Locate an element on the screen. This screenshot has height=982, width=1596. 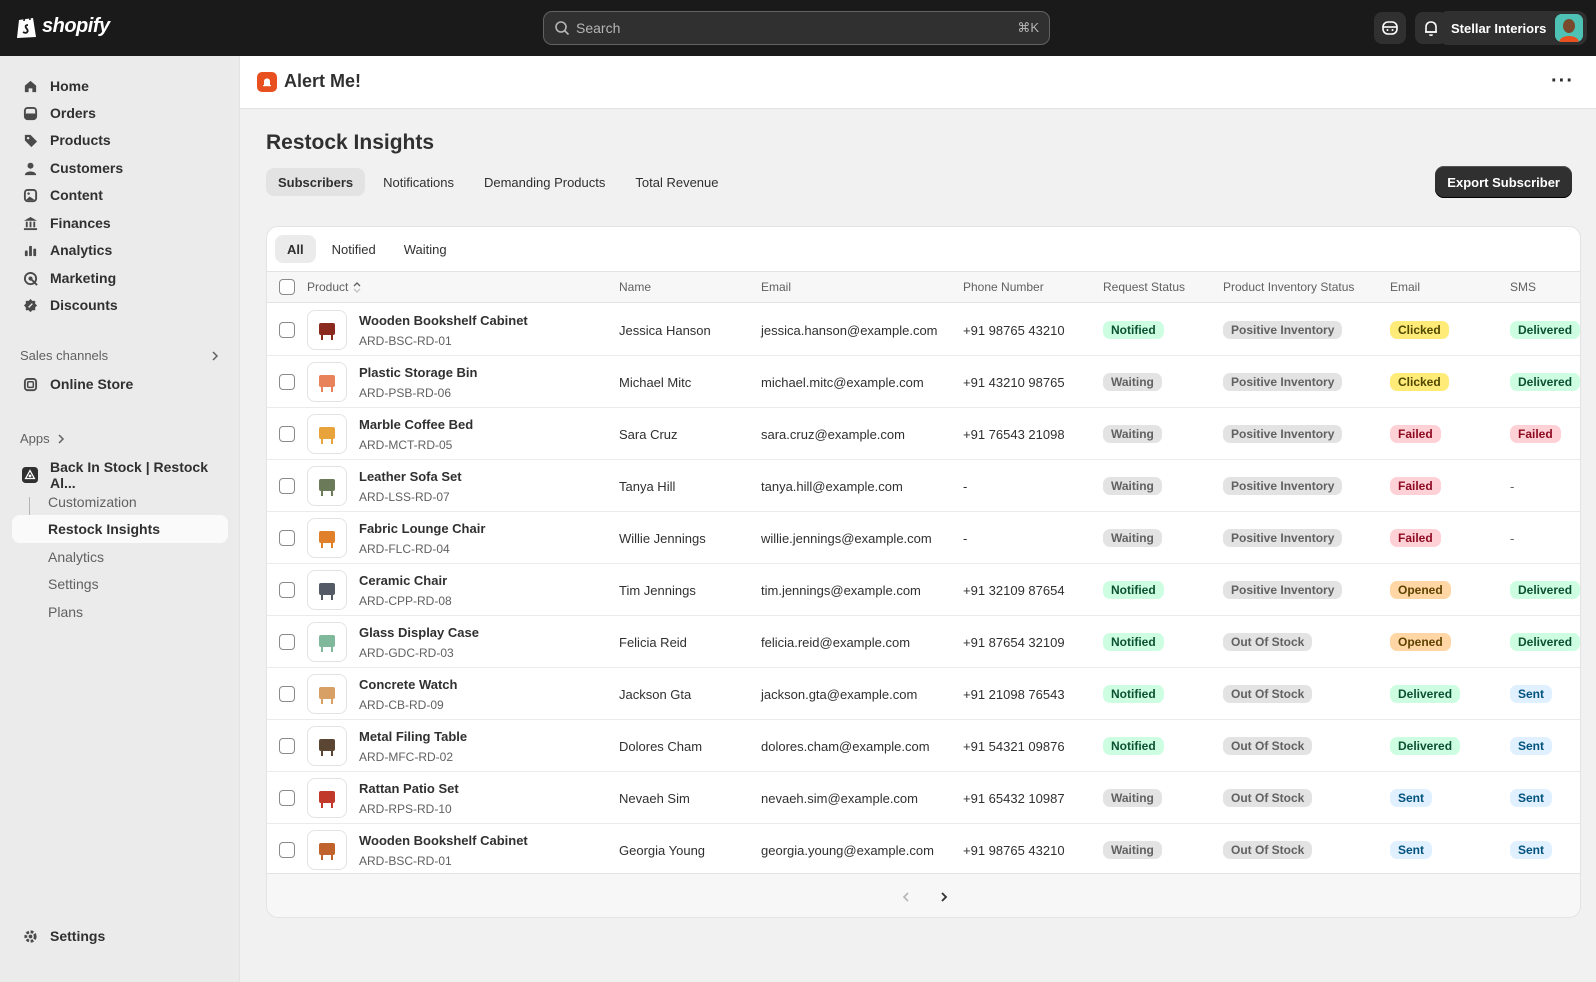
shopify-logo: shopify is located at coordinates (63, 26).